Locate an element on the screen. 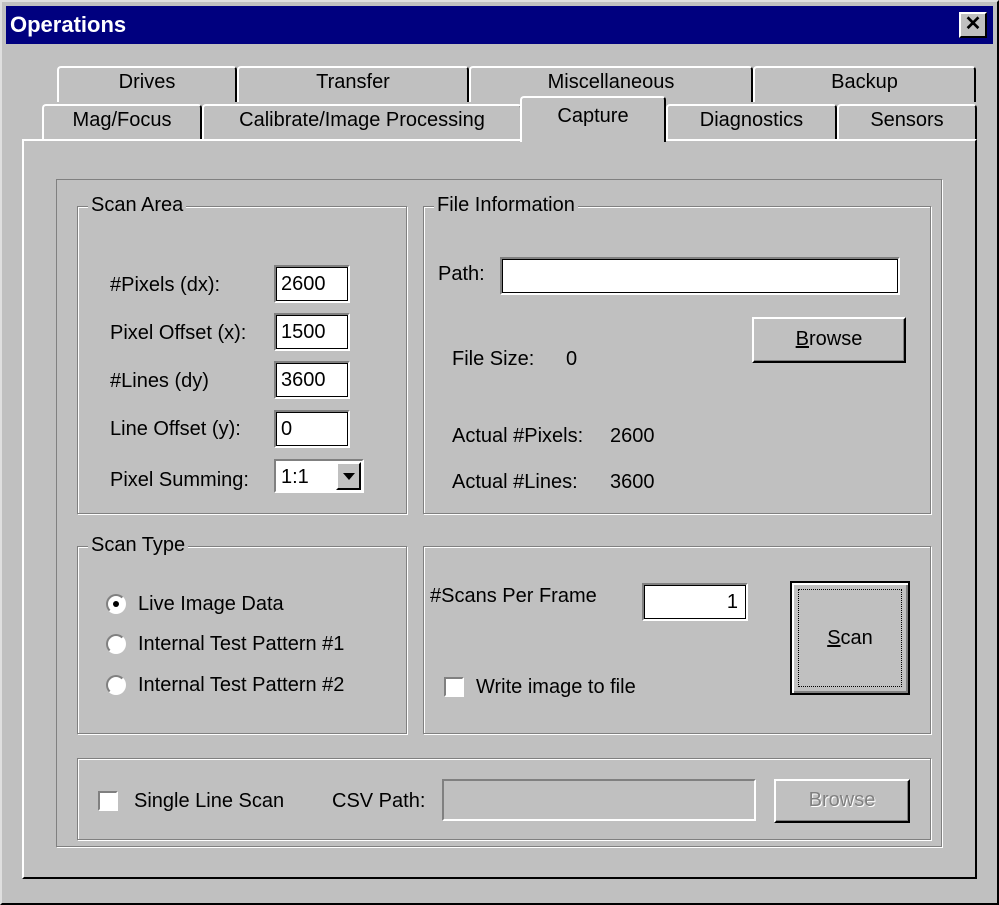 The height and width of the screenshot is (905, 999). pixel-offset-input: 1500 is located at coordinates (312, 332).